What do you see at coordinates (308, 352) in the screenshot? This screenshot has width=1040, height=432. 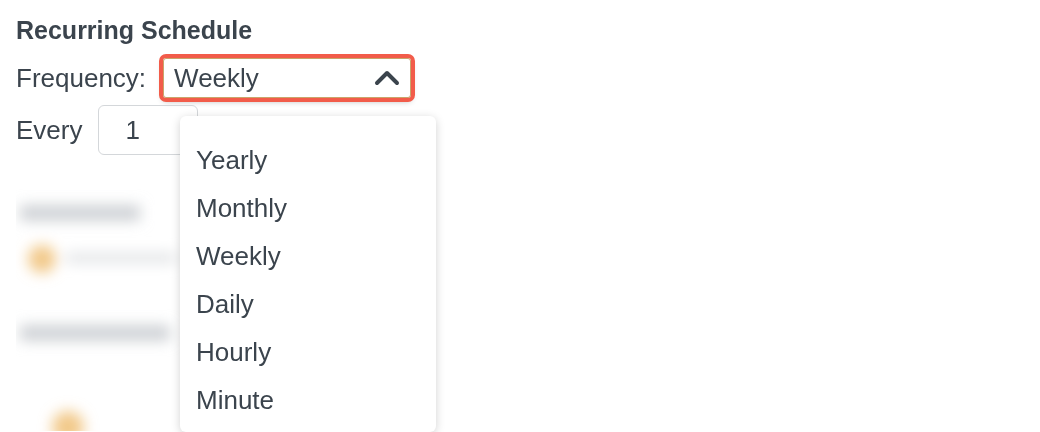 I see `menu-option: Hourly` at bounding box center [308, 352].